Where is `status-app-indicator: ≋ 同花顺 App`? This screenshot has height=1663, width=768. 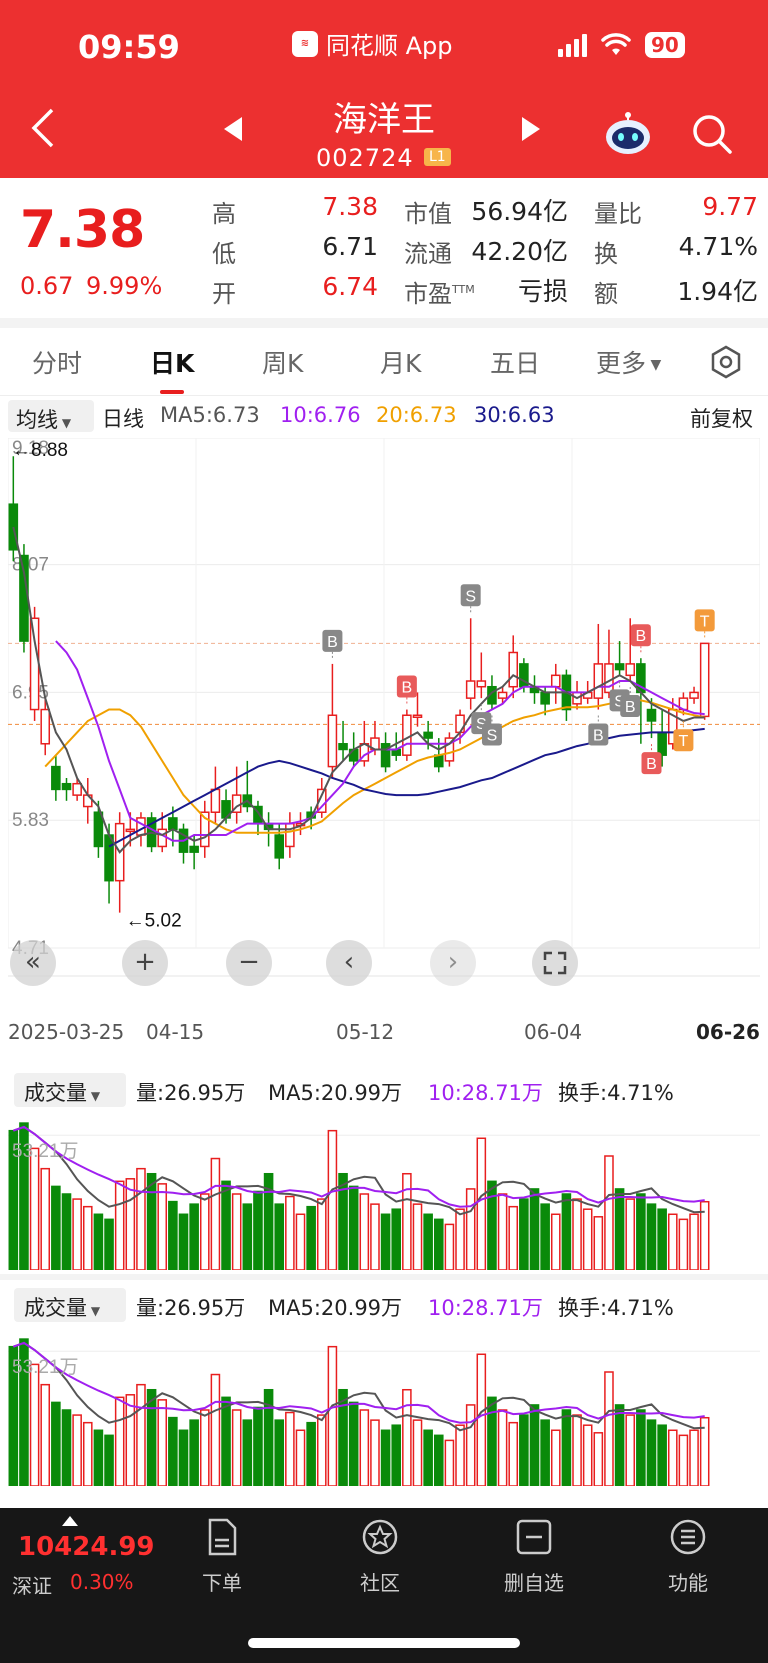
status-app-indicator: ≋ 同花顺 App is located at coordinates (372, 43).